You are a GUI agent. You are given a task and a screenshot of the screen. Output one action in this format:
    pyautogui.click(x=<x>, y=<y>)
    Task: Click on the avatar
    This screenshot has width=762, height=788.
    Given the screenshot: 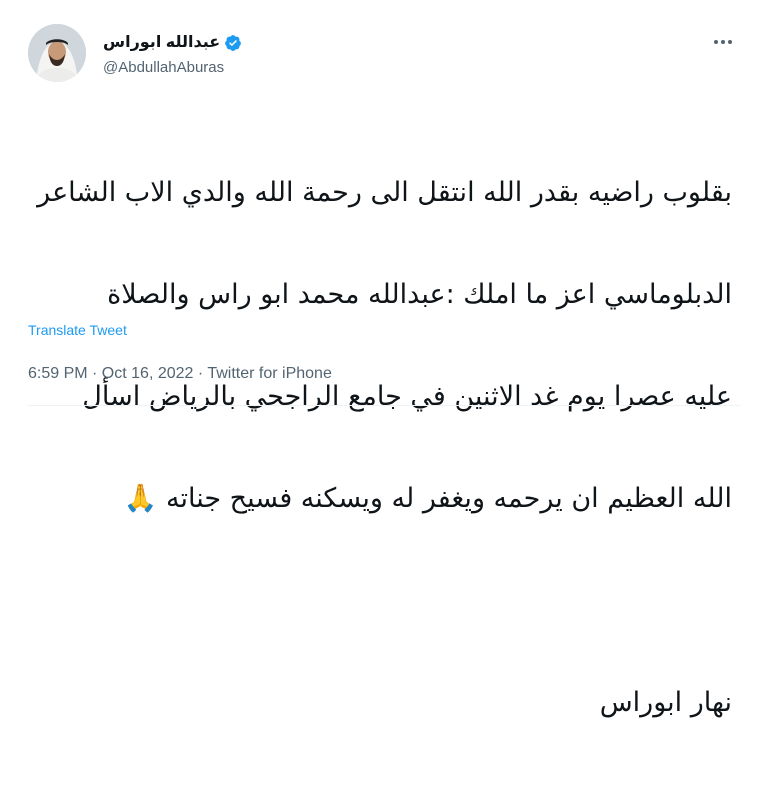 What is the action you would take?
    pyautogui.click(x=57, y=53)
    